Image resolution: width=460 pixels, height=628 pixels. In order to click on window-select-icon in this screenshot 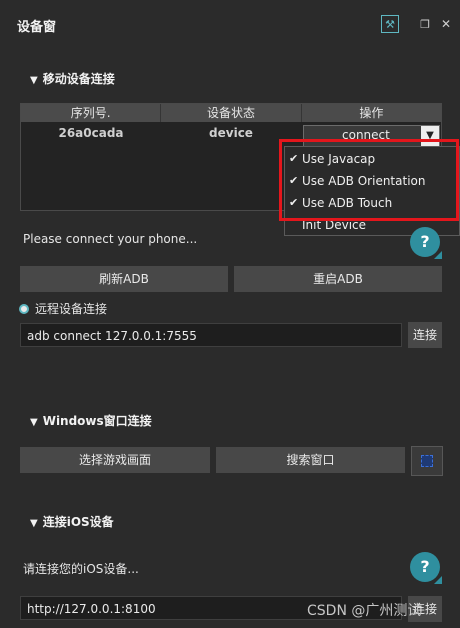, I will do `click(427, 461)`.